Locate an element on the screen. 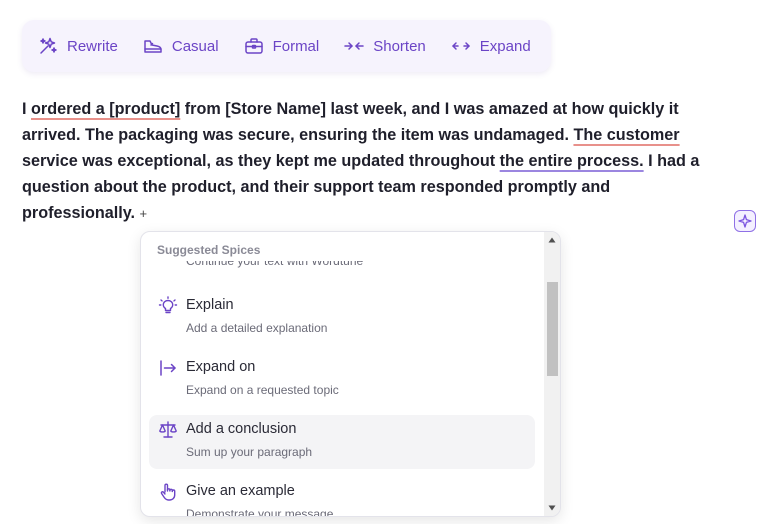  triangle-down-icon is located at coordinates (552, 508).